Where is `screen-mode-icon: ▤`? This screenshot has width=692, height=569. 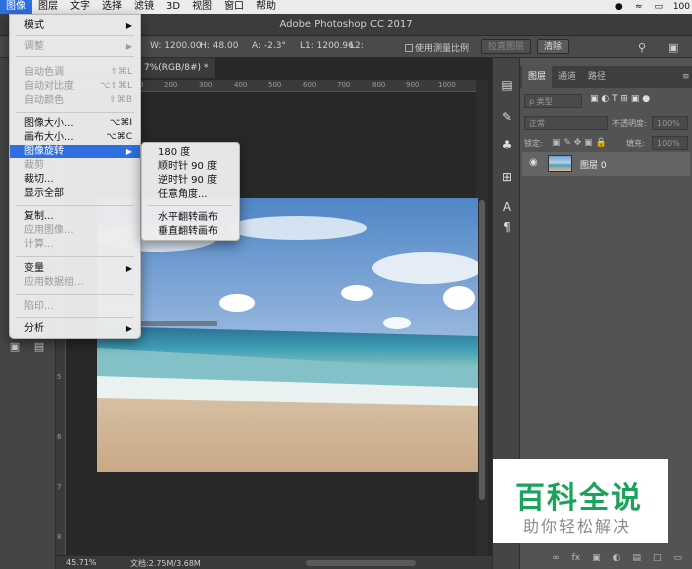
screen-mode-icon: ▤ is located at coordinates (39, 347).